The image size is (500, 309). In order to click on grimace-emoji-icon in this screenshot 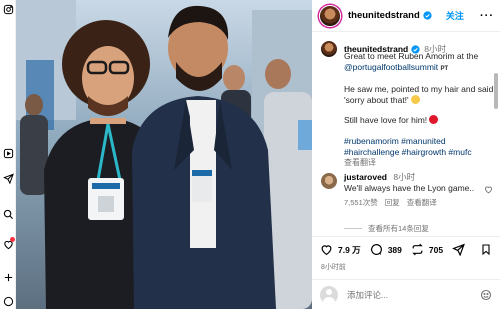, I will do `click(416, 99)`.